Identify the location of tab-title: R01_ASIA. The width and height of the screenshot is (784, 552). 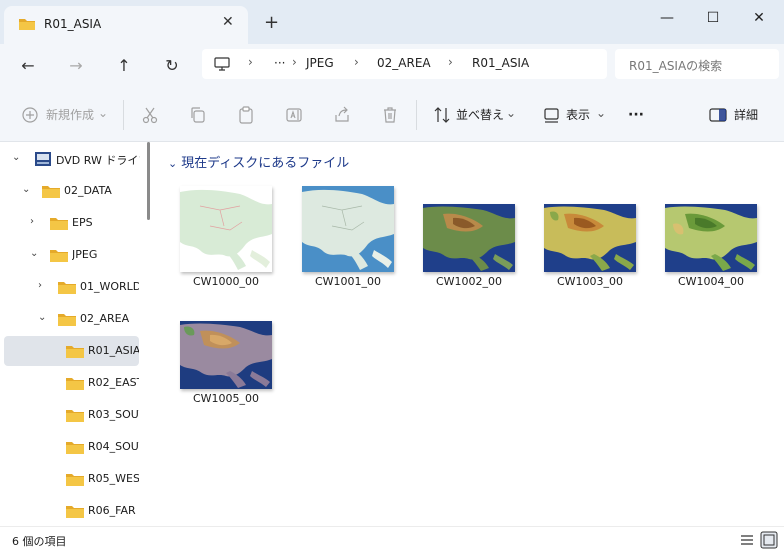
(73, 24).